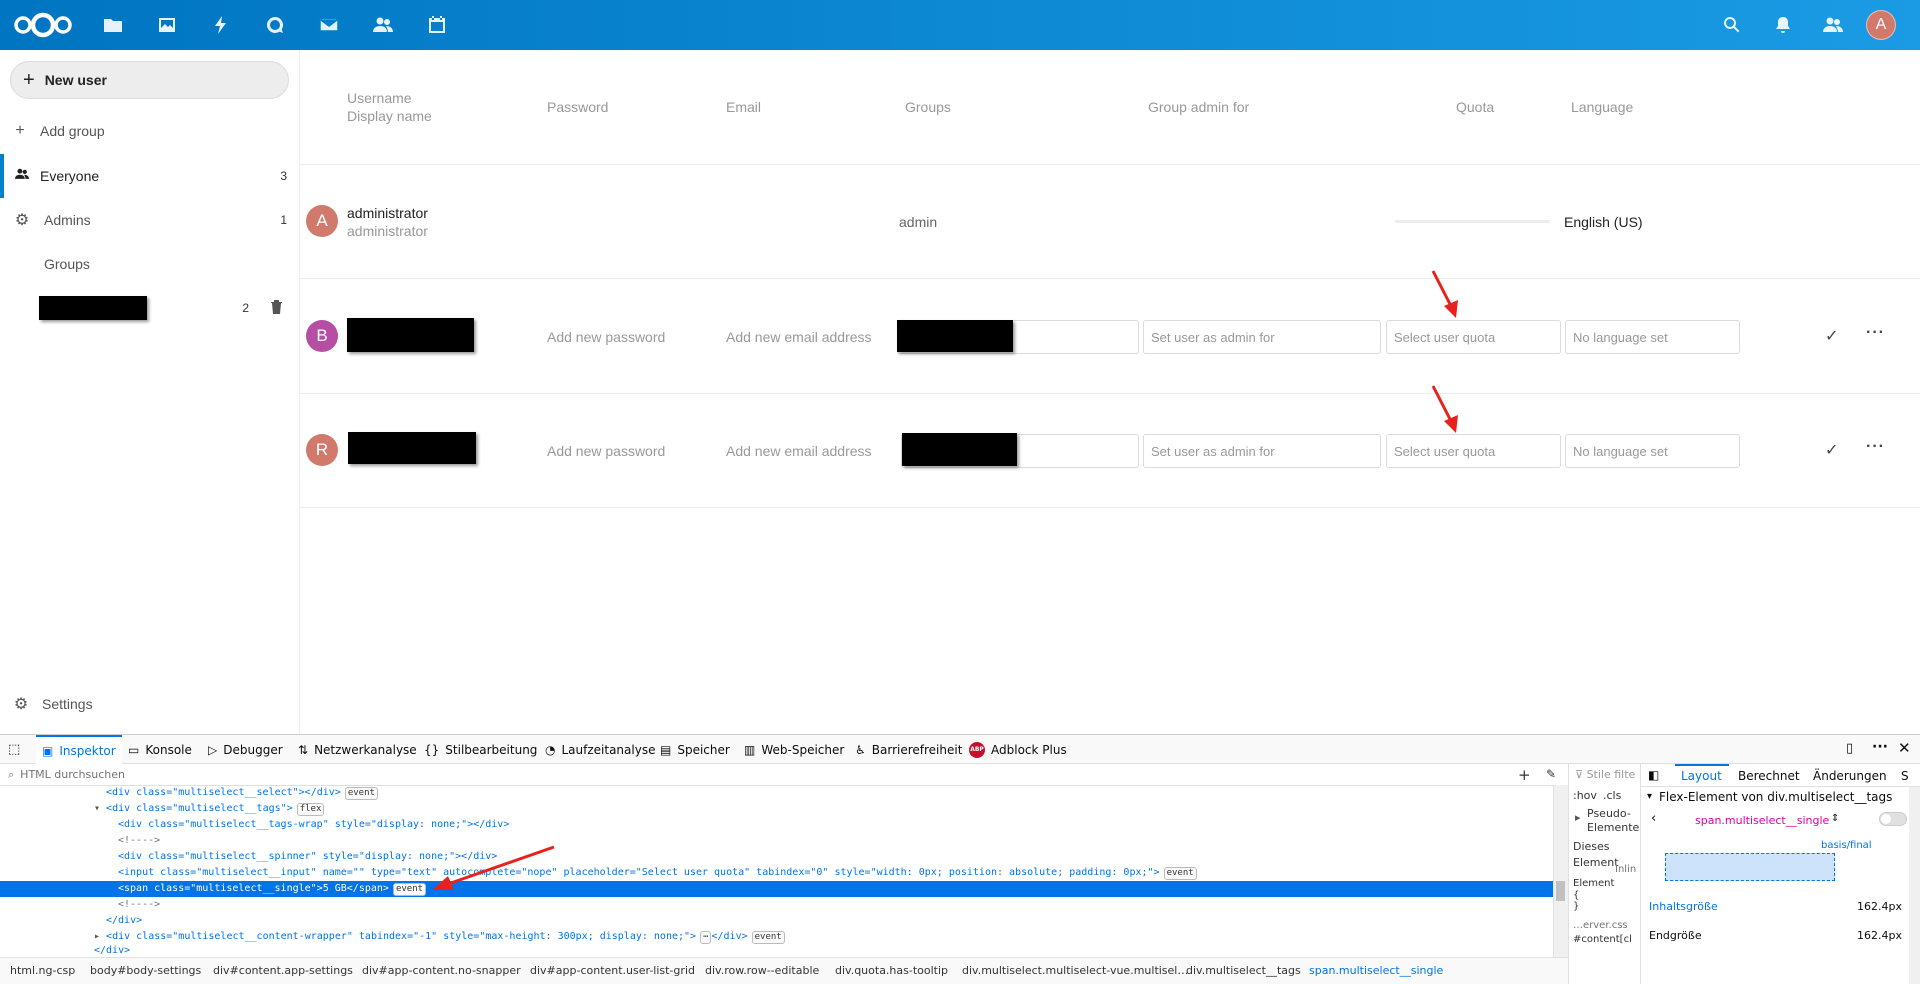  I want to click on talk-icon, so click(275, 25).